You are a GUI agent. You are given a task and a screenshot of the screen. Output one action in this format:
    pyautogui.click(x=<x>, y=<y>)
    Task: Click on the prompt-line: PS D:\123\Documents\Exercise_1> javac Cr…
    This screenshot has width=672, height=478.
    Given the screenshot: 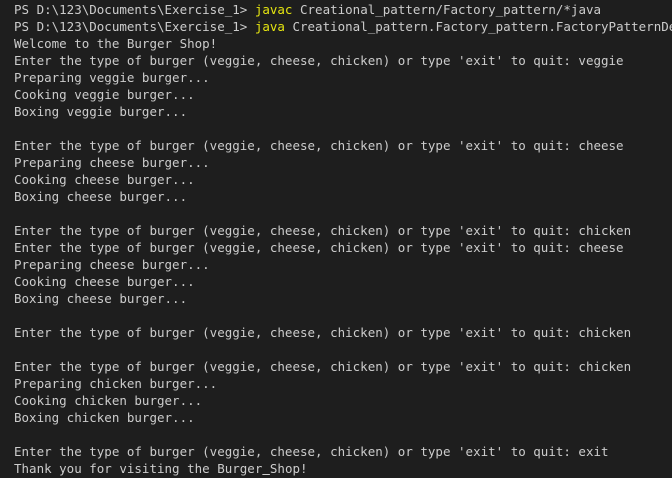 What is the action you would take?
    pyautogui.click(x=343, y=9)
    